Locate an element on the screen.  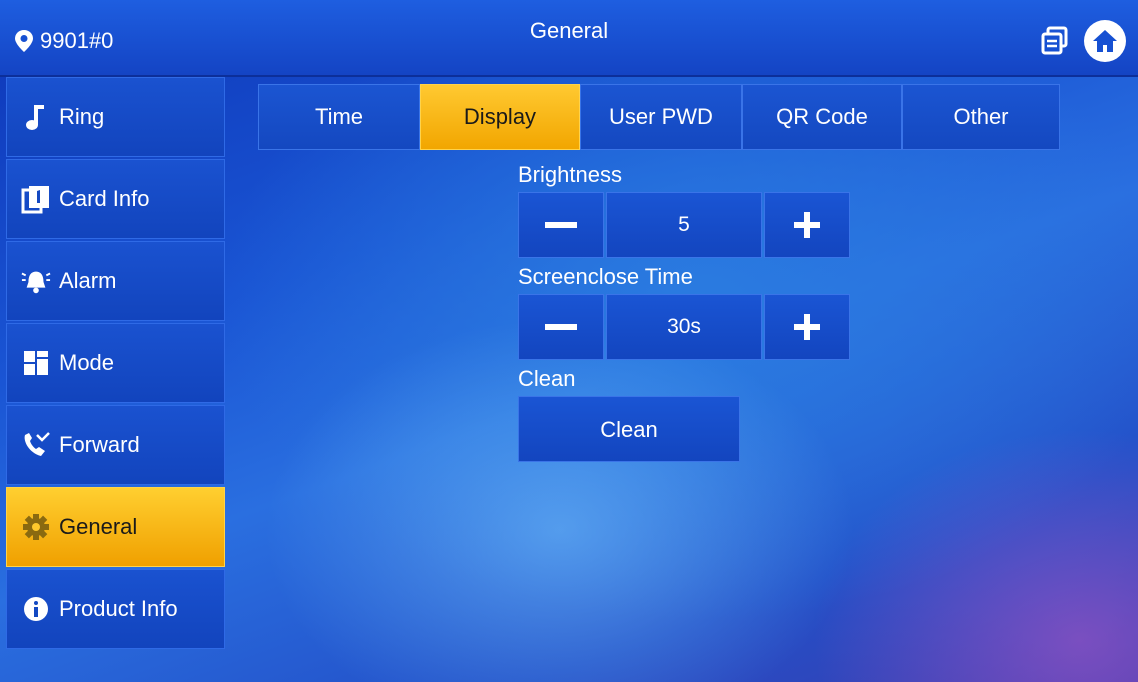
tab-qr-code: QR Code is located at coordinates (822, 117).